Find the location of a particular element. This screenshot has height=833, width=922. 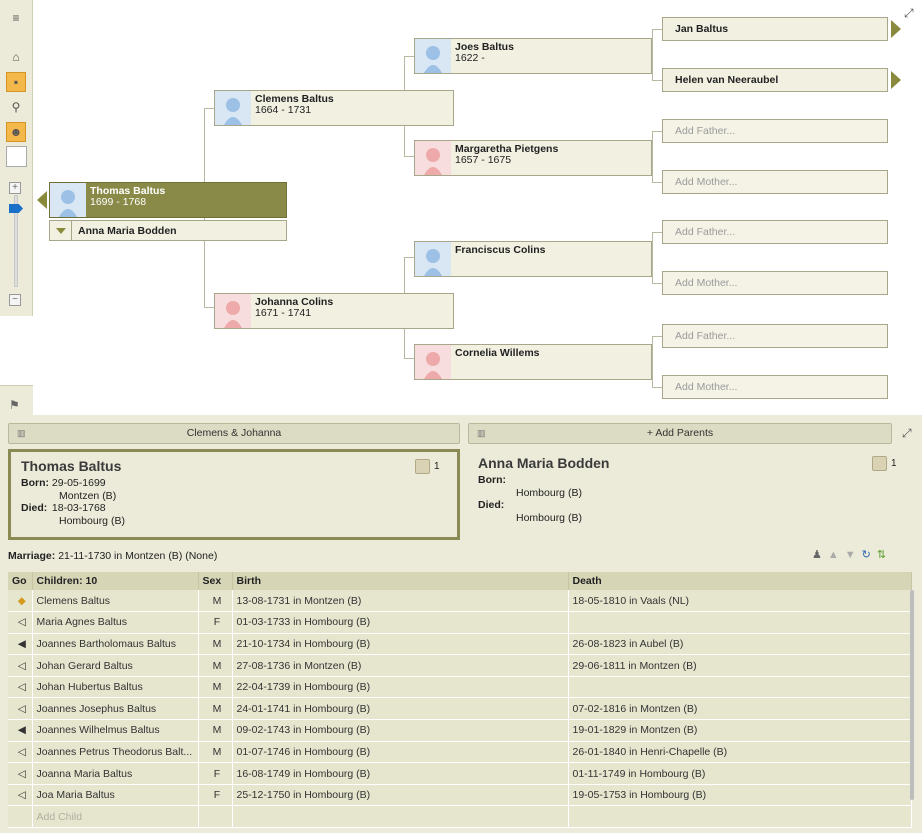

family-icon: ⚑ is located at coordinates (14, 405).